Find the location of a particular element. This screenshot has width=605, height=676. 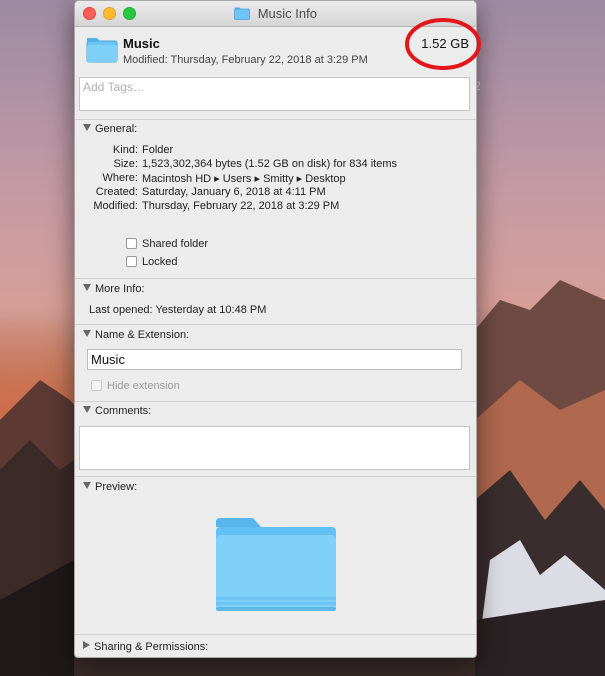

section-name-extension-label: Name & Extension: is located at coordinates (142, 335).